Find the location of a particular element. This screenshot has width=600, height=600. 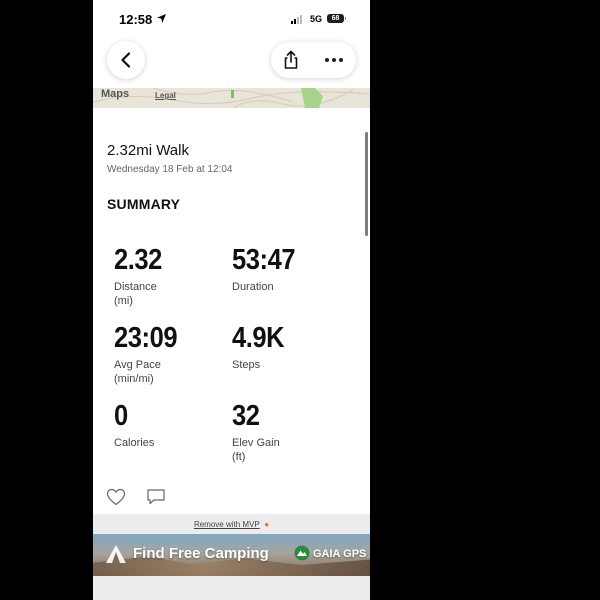

heart-icon is located at coordinates (116, 497).